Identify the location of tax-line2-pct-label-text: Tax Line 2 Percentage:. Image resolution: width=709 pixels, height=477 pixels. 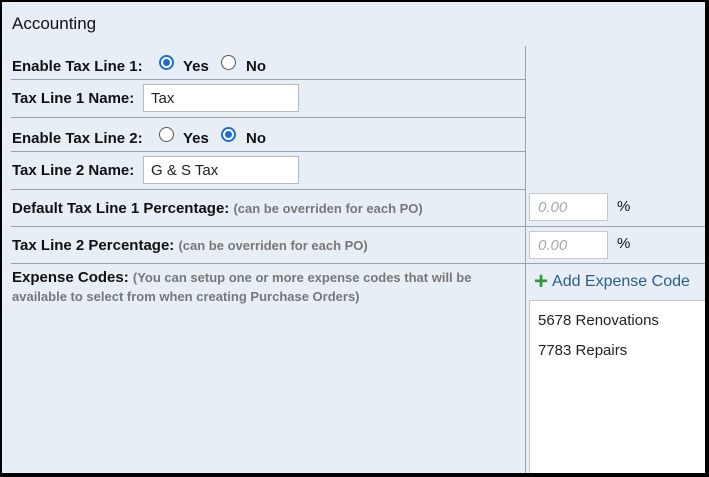
(93, 245).